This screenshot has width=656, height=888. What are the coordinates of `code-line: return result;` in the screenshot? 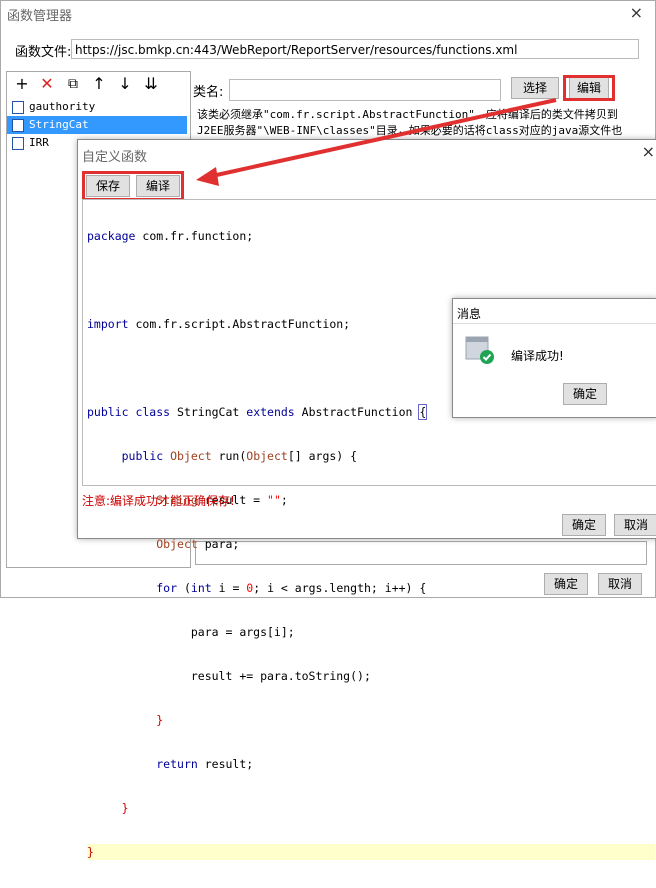 It's located at (205, 764).